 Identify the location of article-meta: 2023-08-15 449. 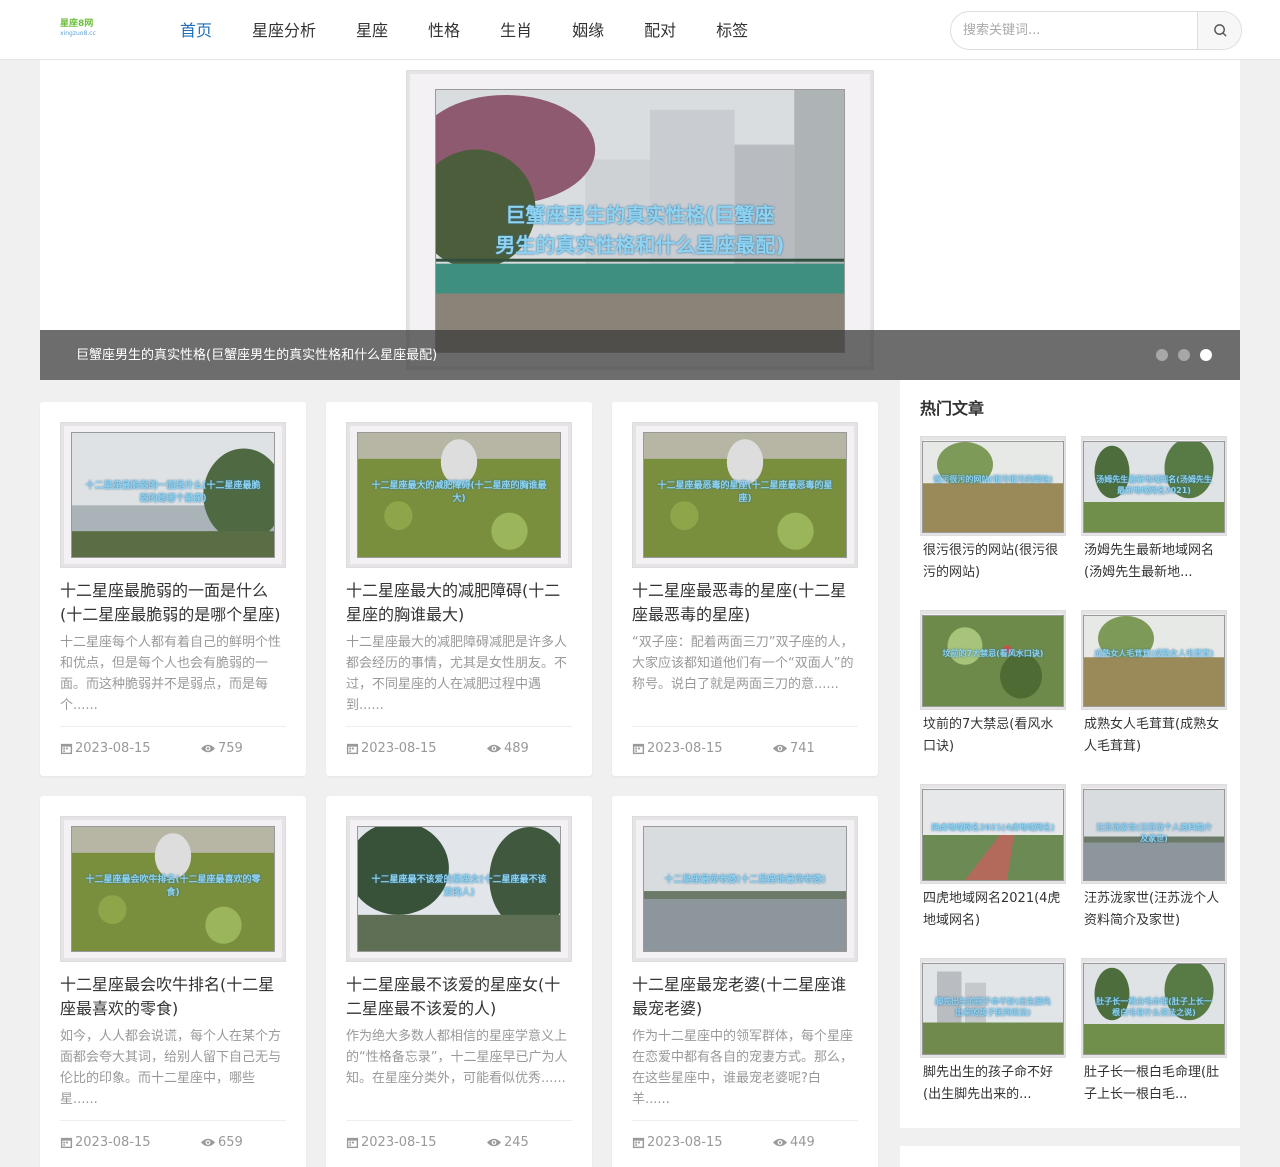
(745, 1135).